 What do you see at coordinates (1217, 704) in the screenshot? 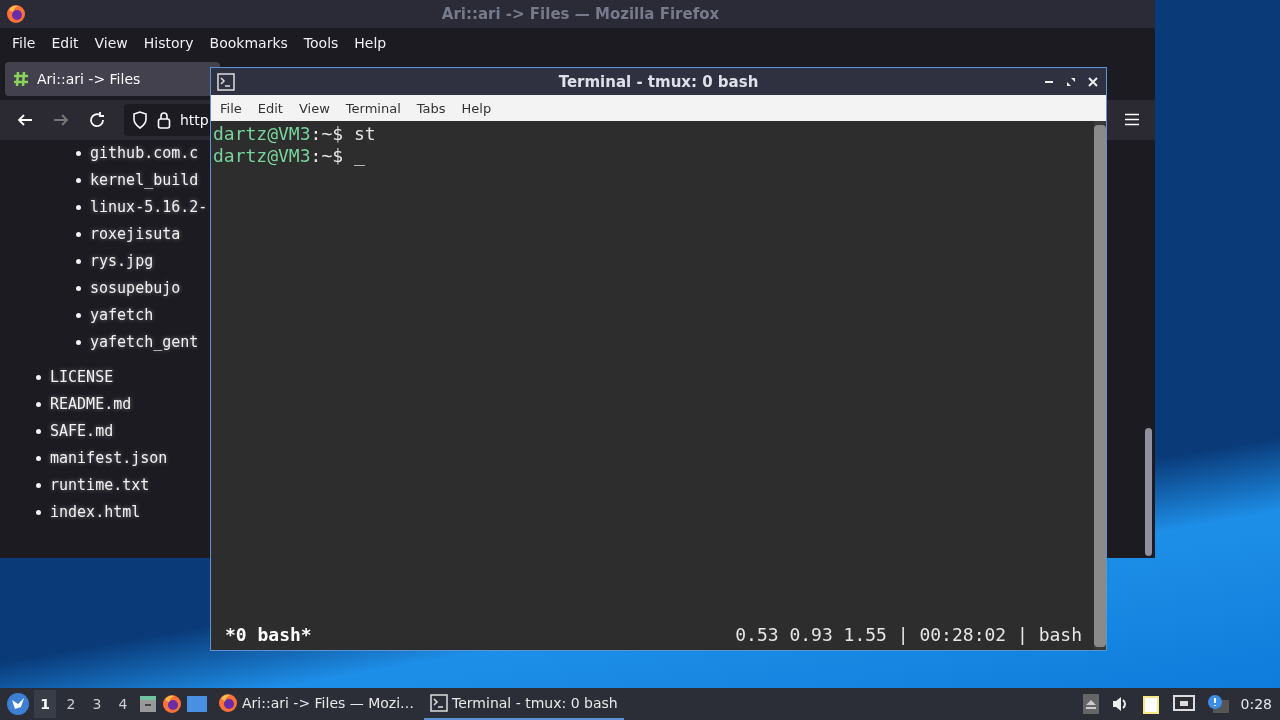
I see `notification-icon` at bounding box center [1217, 704].